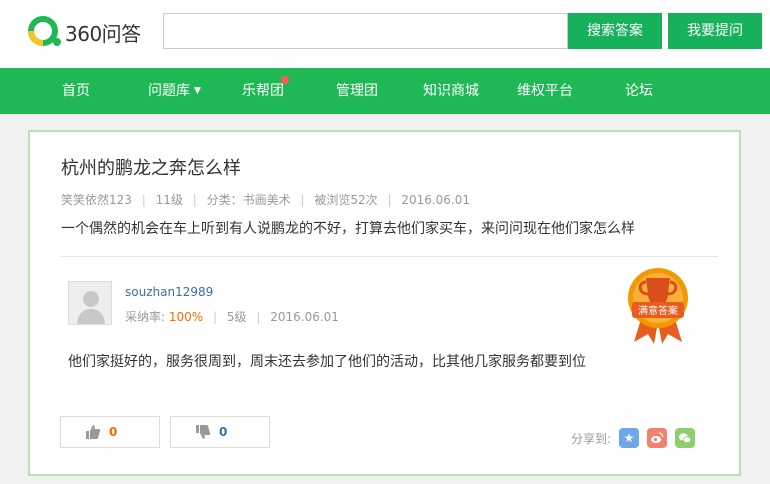  Describe the element at coordinates (96, 200) in the screenshot. I see `question-author: 笑笑依然123` at that location.